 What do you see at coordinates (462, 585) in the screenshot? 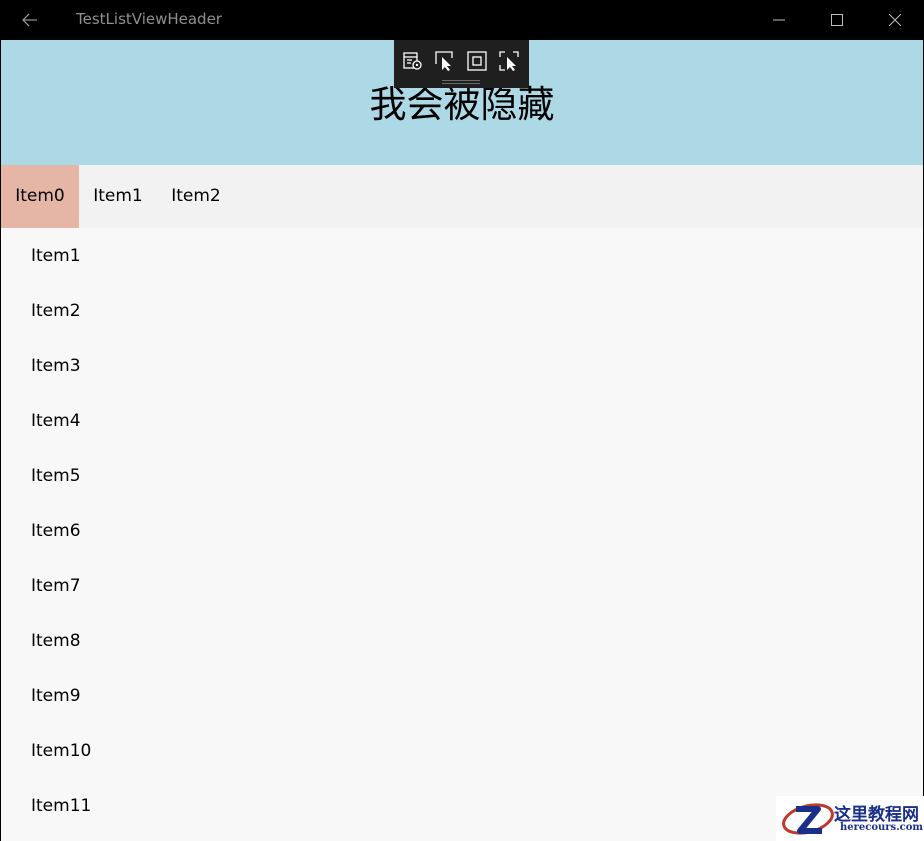
I see `list-item: Item7` at bounding box center [462, 585].